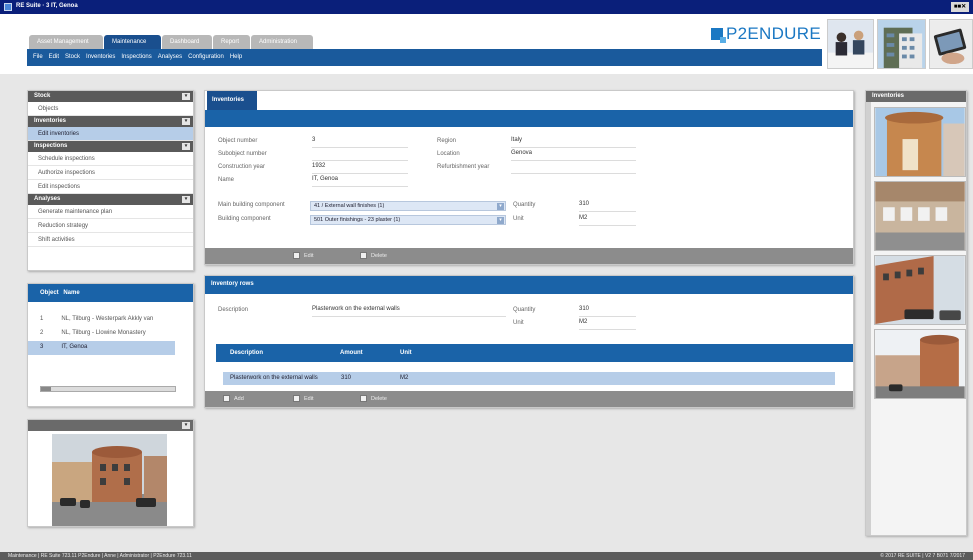 This screenshot has height=560, width=973. I want to click on menu-file: File, so click(38, 57).